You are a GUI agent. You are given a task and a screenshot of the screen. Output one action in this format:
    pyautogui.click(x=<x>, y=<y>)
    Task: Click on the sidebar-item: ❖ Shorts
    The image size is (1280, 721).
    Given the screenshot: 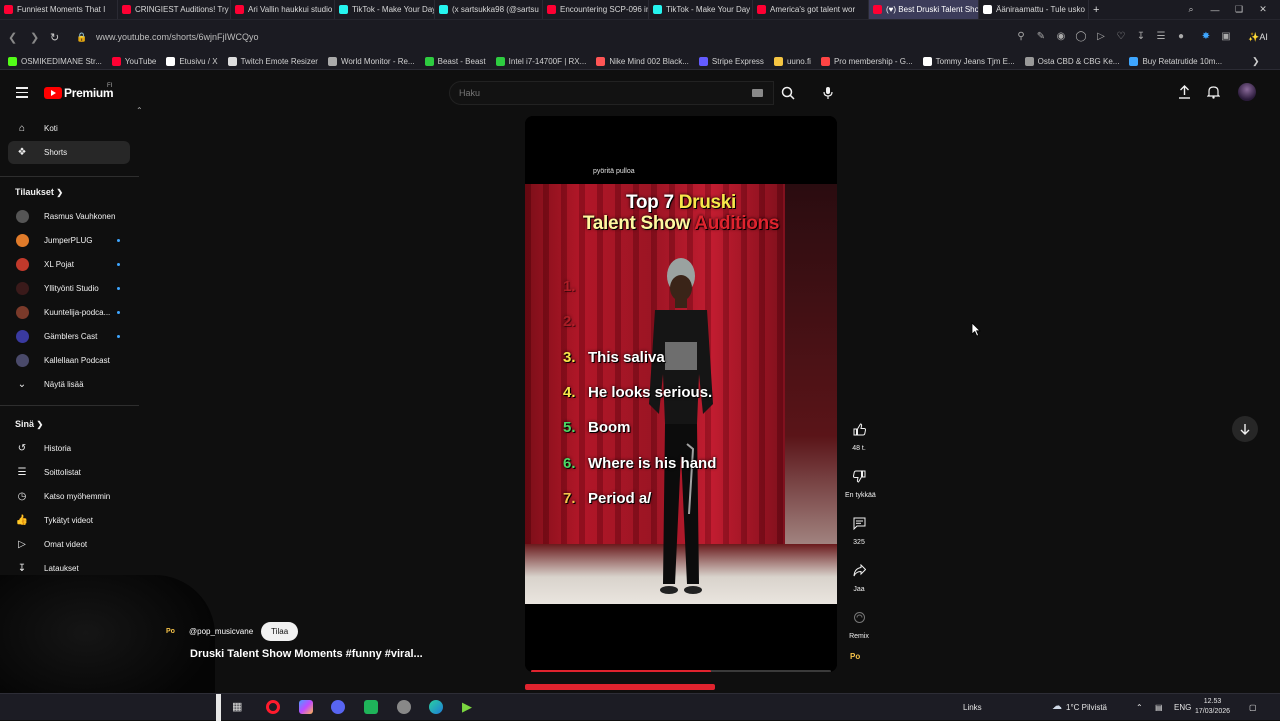 What is the action you would take?
    pyautogui.click(x=69, y=152)
    